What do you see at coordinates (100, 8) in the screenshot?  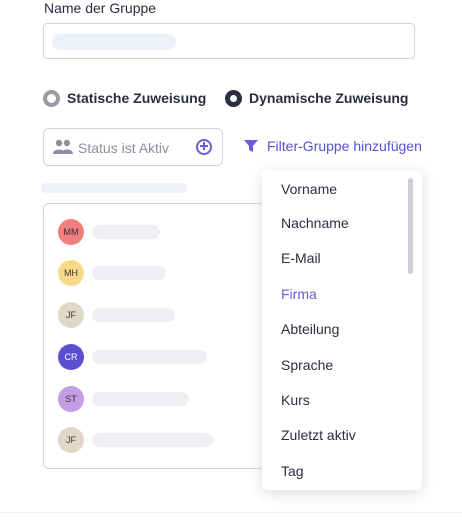 I see `group-name-label: Name der Gruppe` at bounding box center [100, 8].